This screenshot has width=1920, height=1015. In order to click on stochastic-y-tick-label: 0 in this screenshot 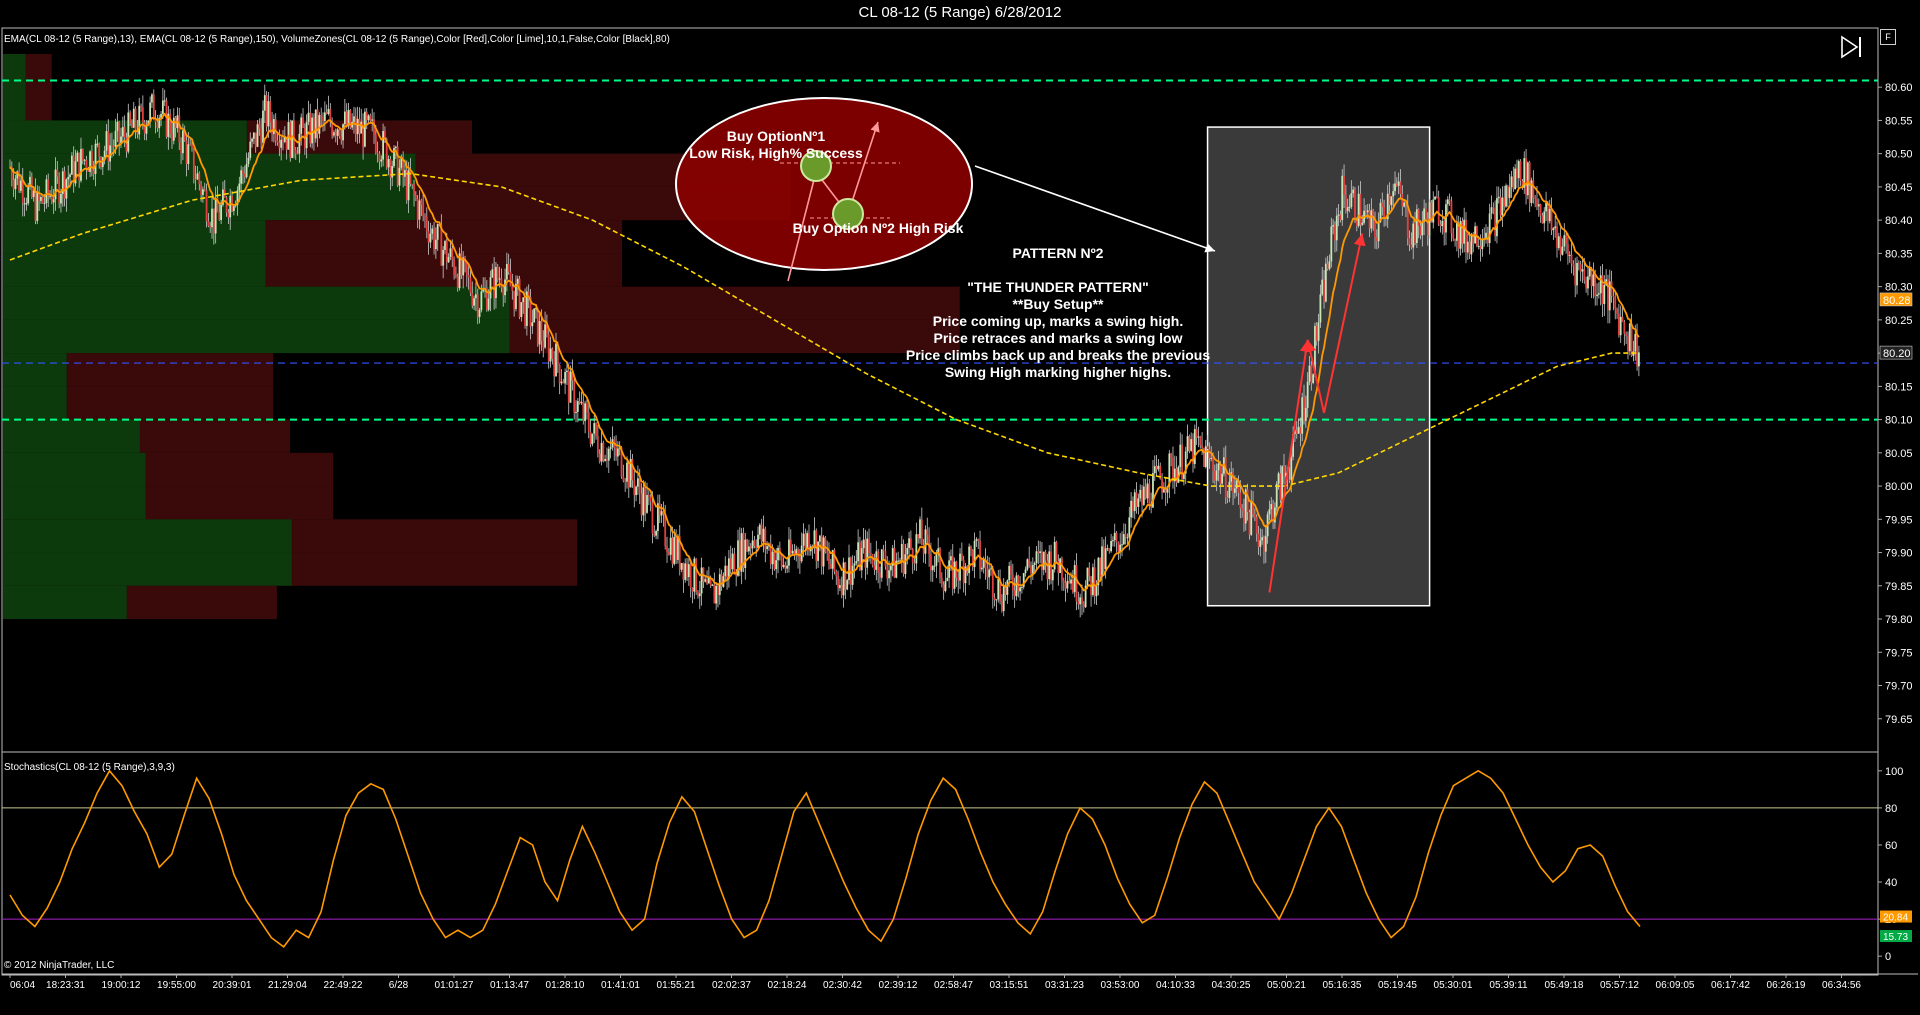, I will do `click(1888, 957)`.